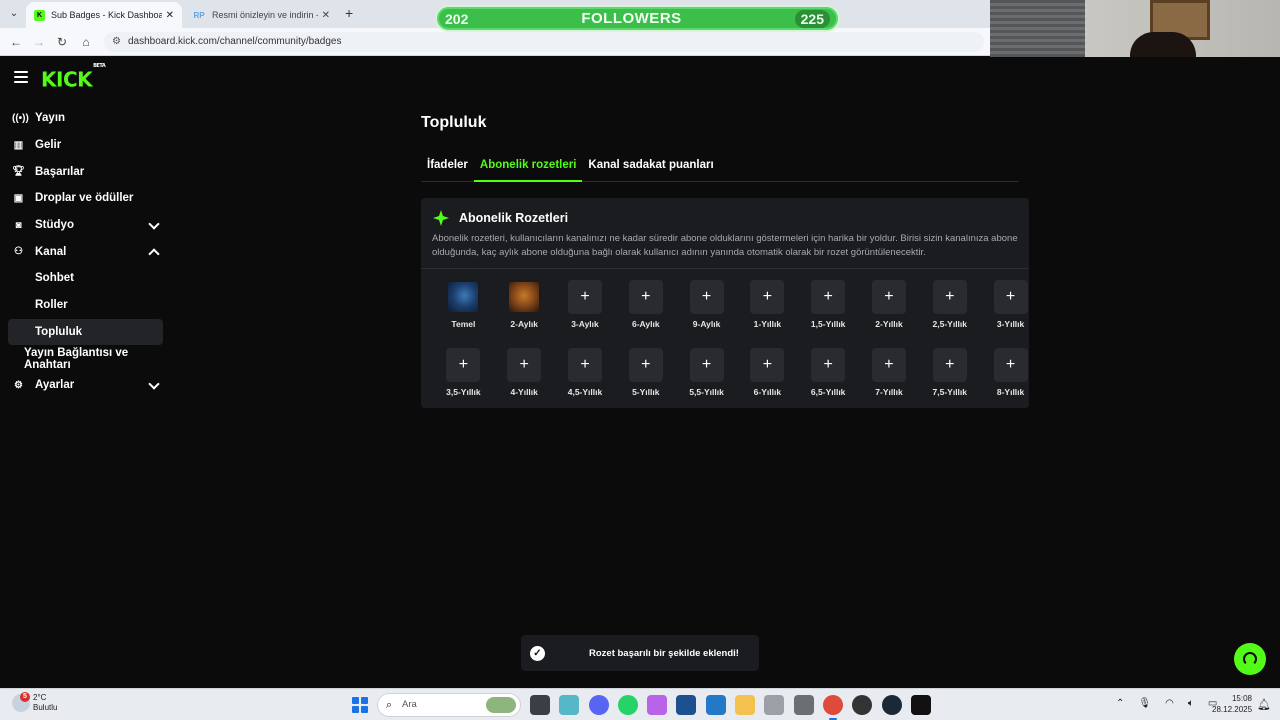  I want to click on mouse-icon, so click(774, 705).